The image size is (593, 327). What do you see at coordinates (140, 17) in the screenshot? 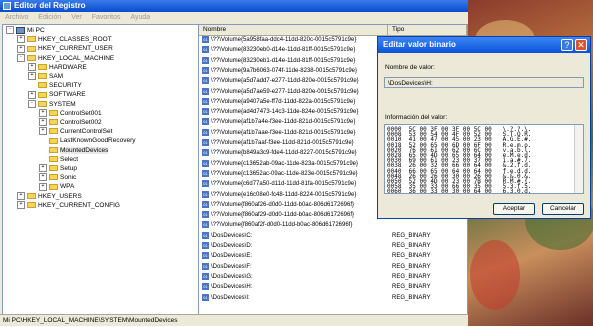
I see `menu-ayuda: Ayuda` at bounding box center [140, 17].